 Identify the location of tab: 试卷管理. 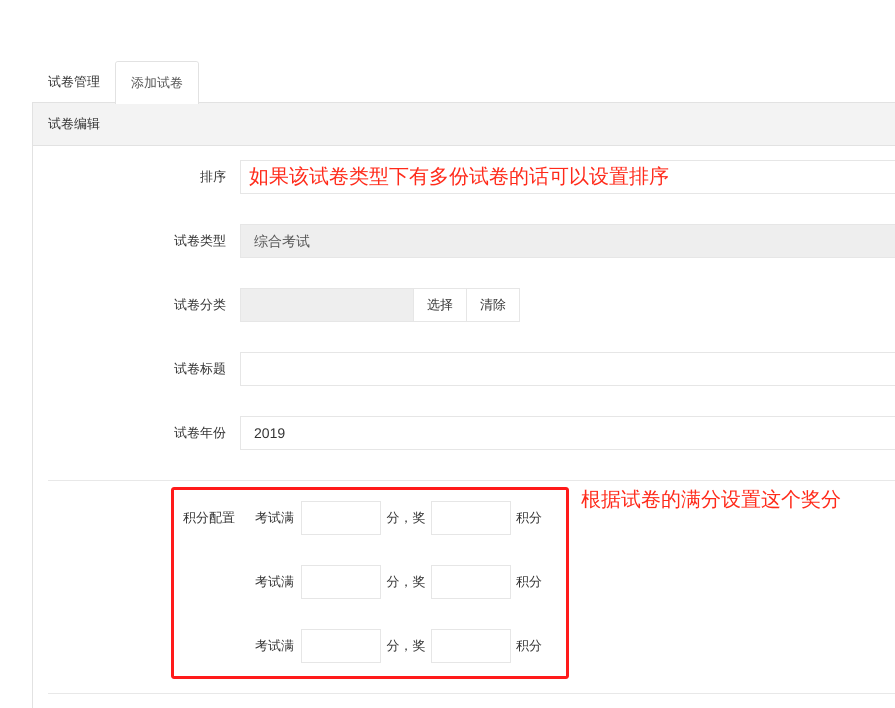
(74, 82).